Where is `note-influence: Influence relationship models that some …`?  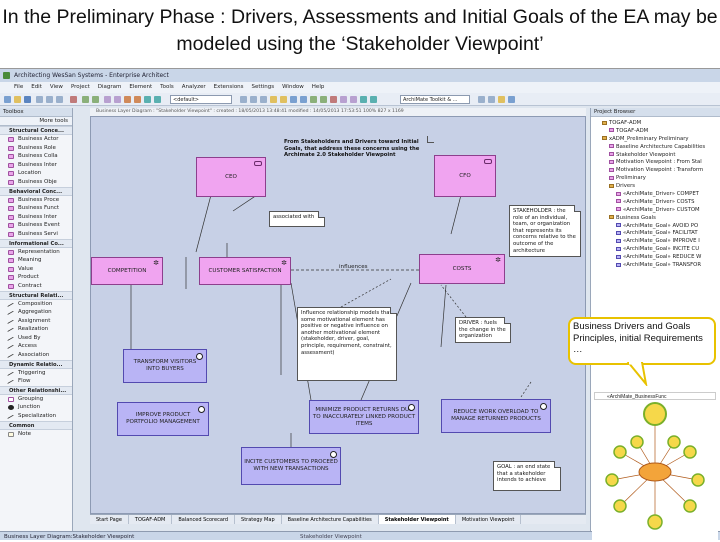
note-influence: Influence relationship models that some … is located at coordinates (347, 344).